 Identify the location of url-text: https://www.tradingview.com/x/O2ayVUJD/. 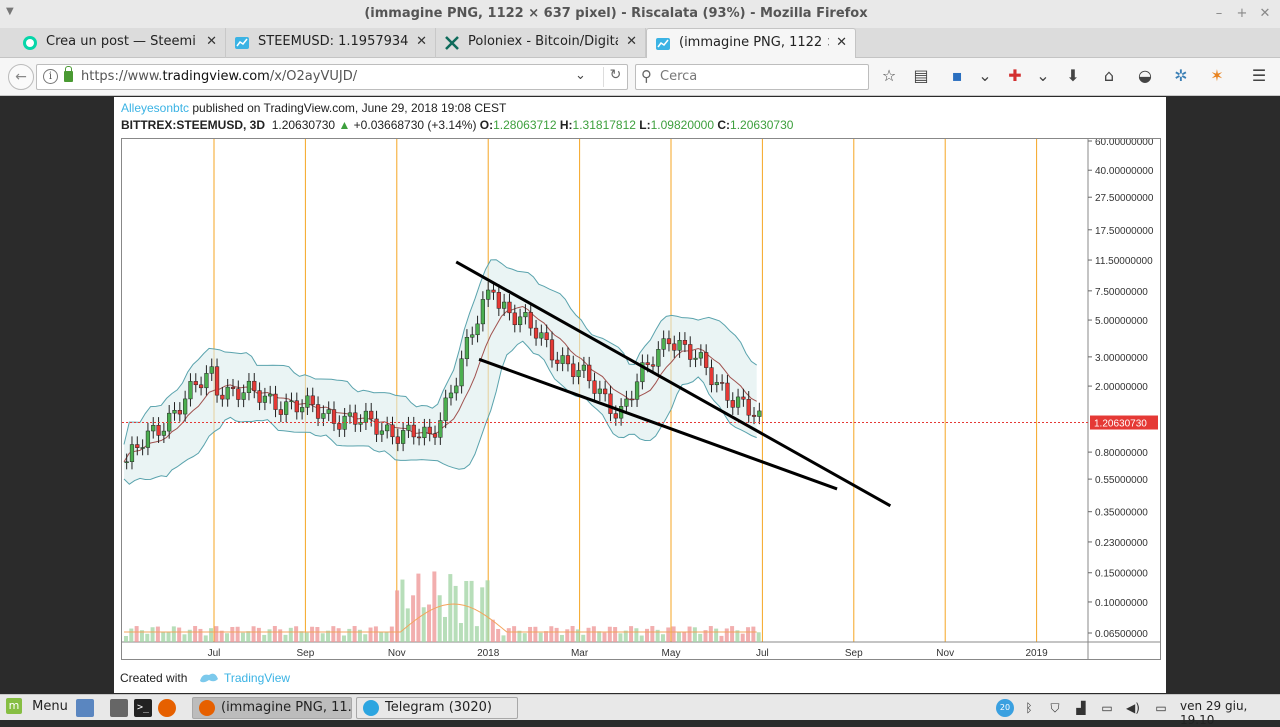
(219, 76).